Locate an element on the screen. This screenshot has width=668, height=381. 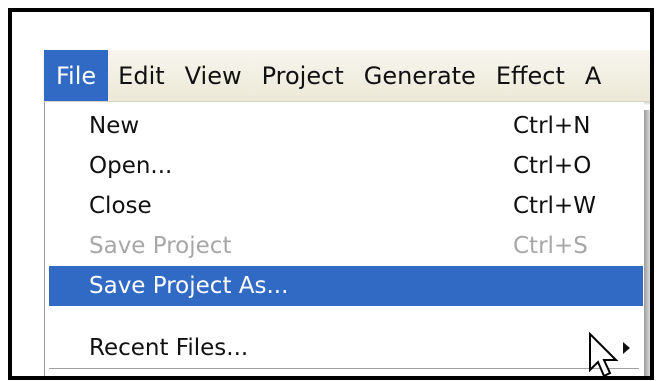
menu-bar: File Edit View Project Generate Effect A is located at coordinates (347, 76).